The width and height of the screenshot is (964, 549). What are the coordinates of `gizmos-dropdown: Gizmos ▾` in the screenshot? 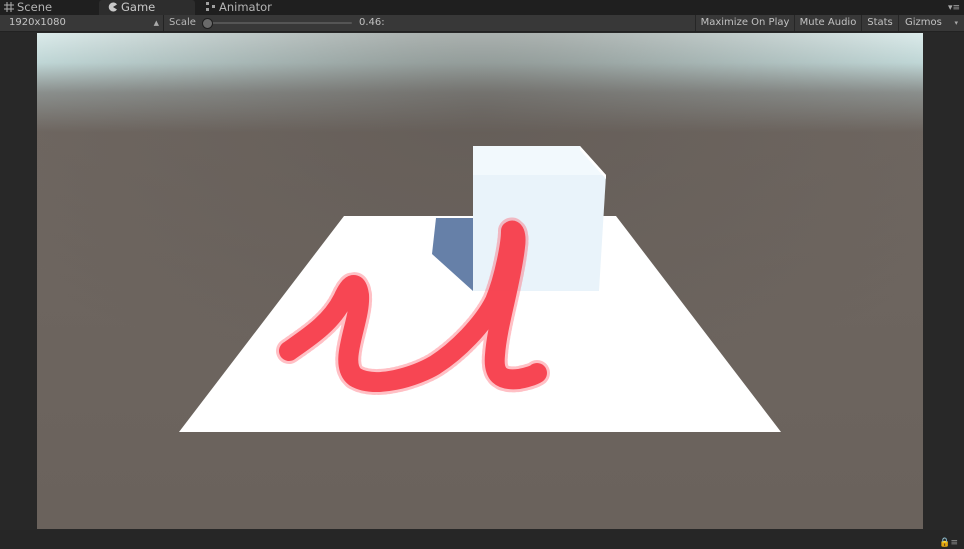 It's located at (931, 23).